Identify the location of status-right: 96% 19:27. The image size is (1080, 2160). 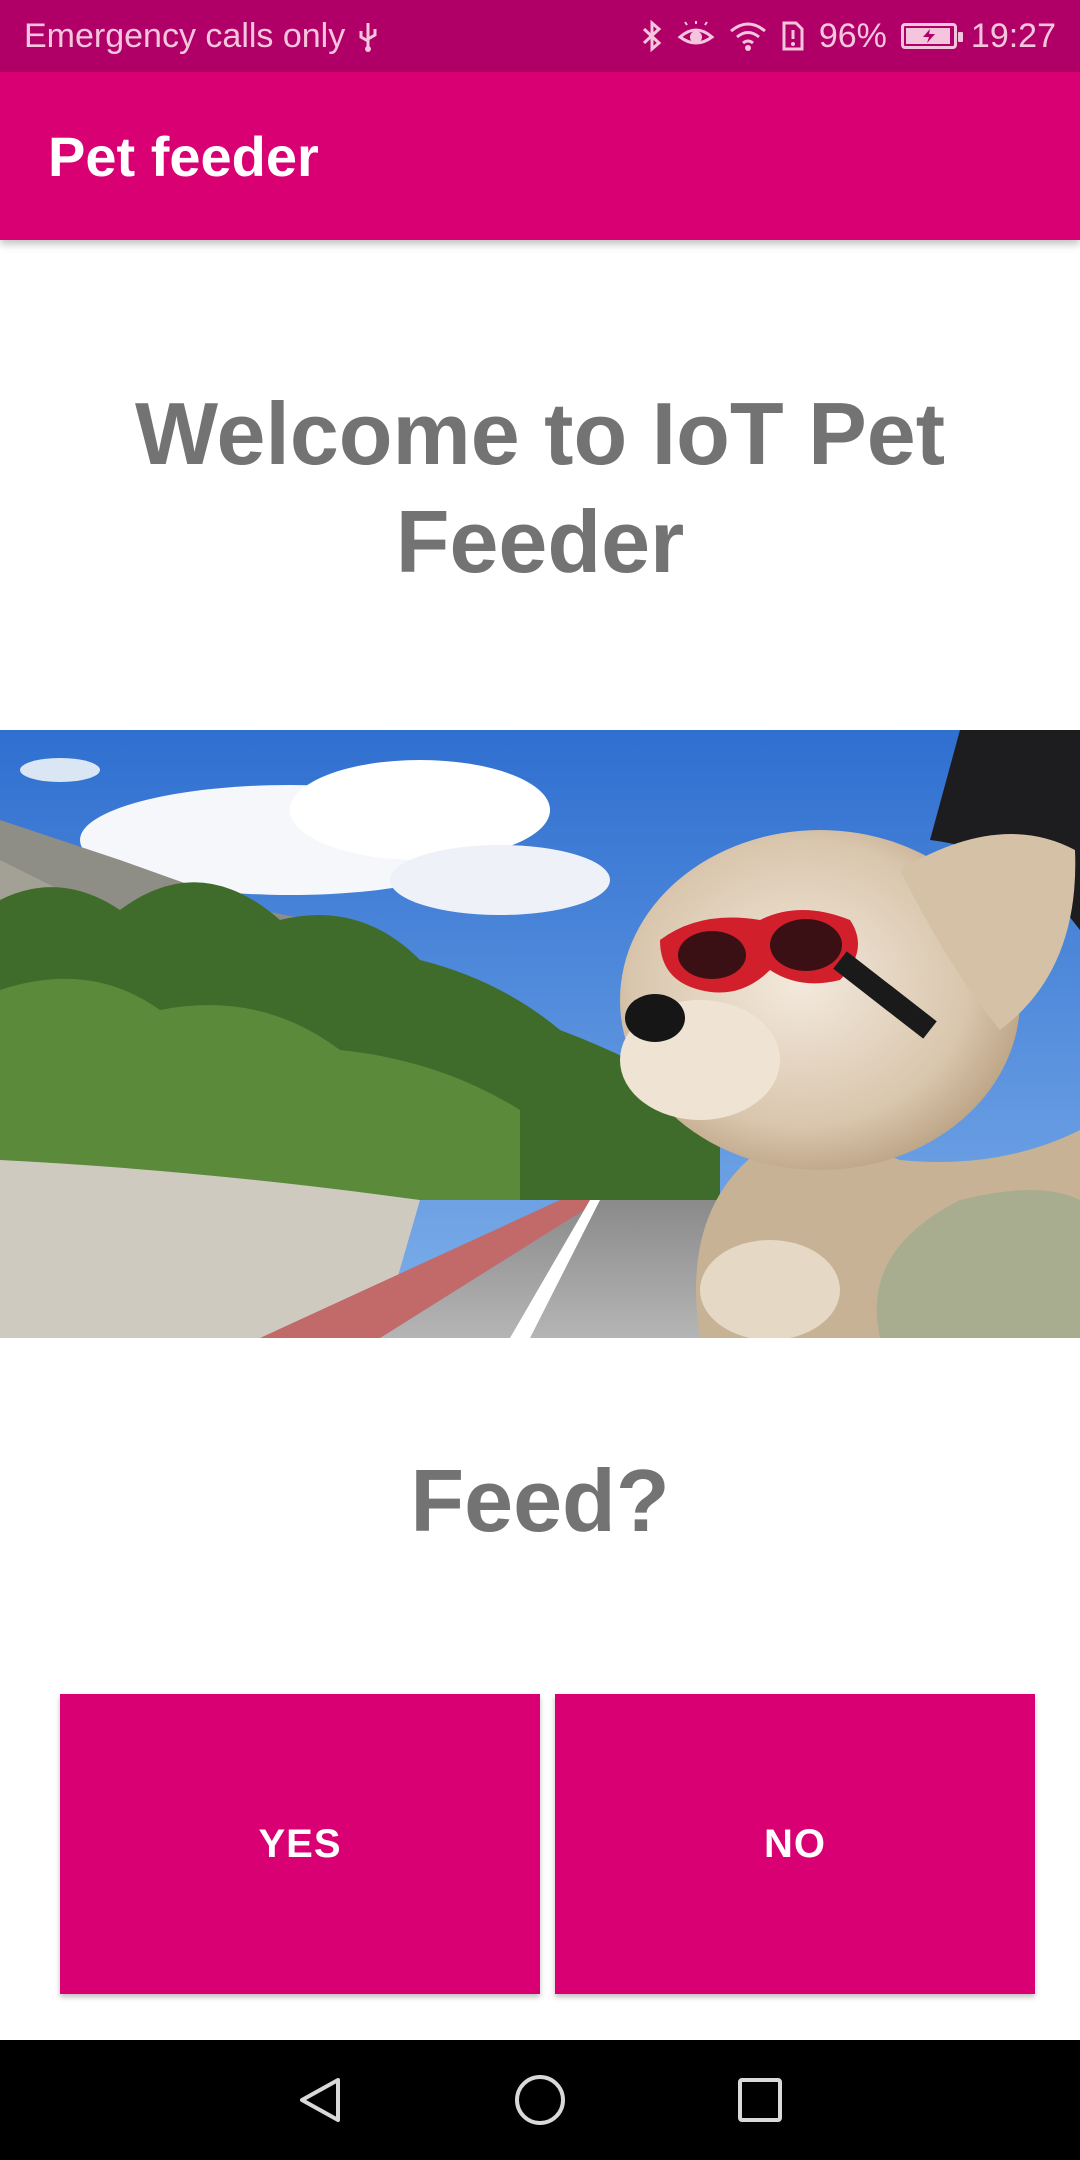
(848, 36).